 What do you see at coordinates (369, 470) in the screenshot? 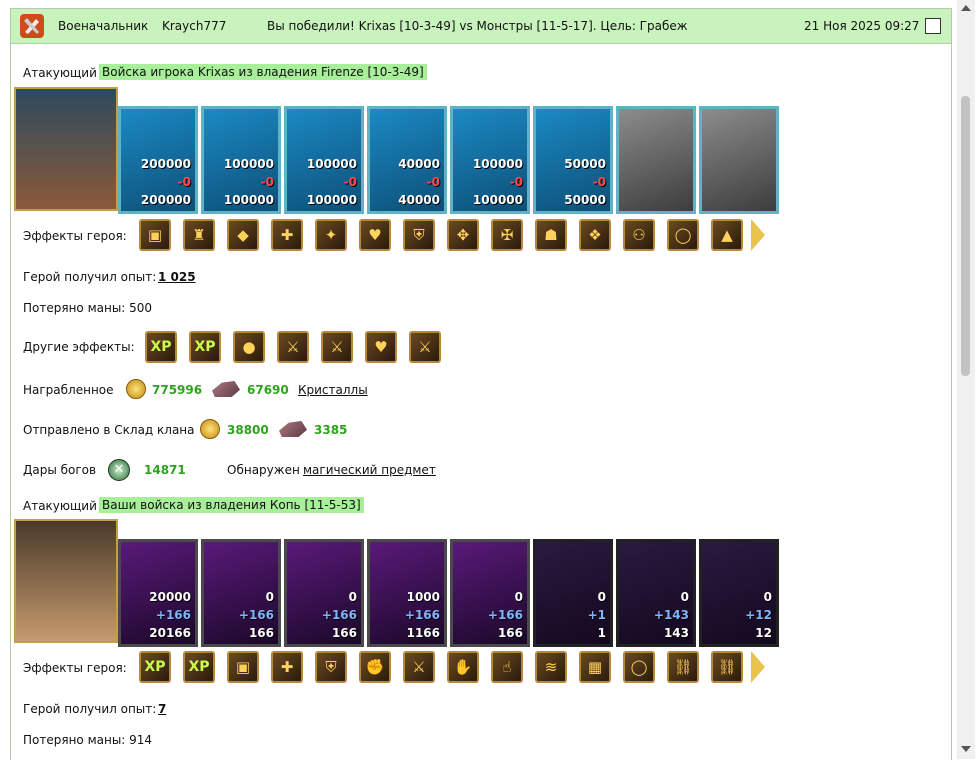
I see `magic-item-link: магический предмет` at bounding box center [369, 470].